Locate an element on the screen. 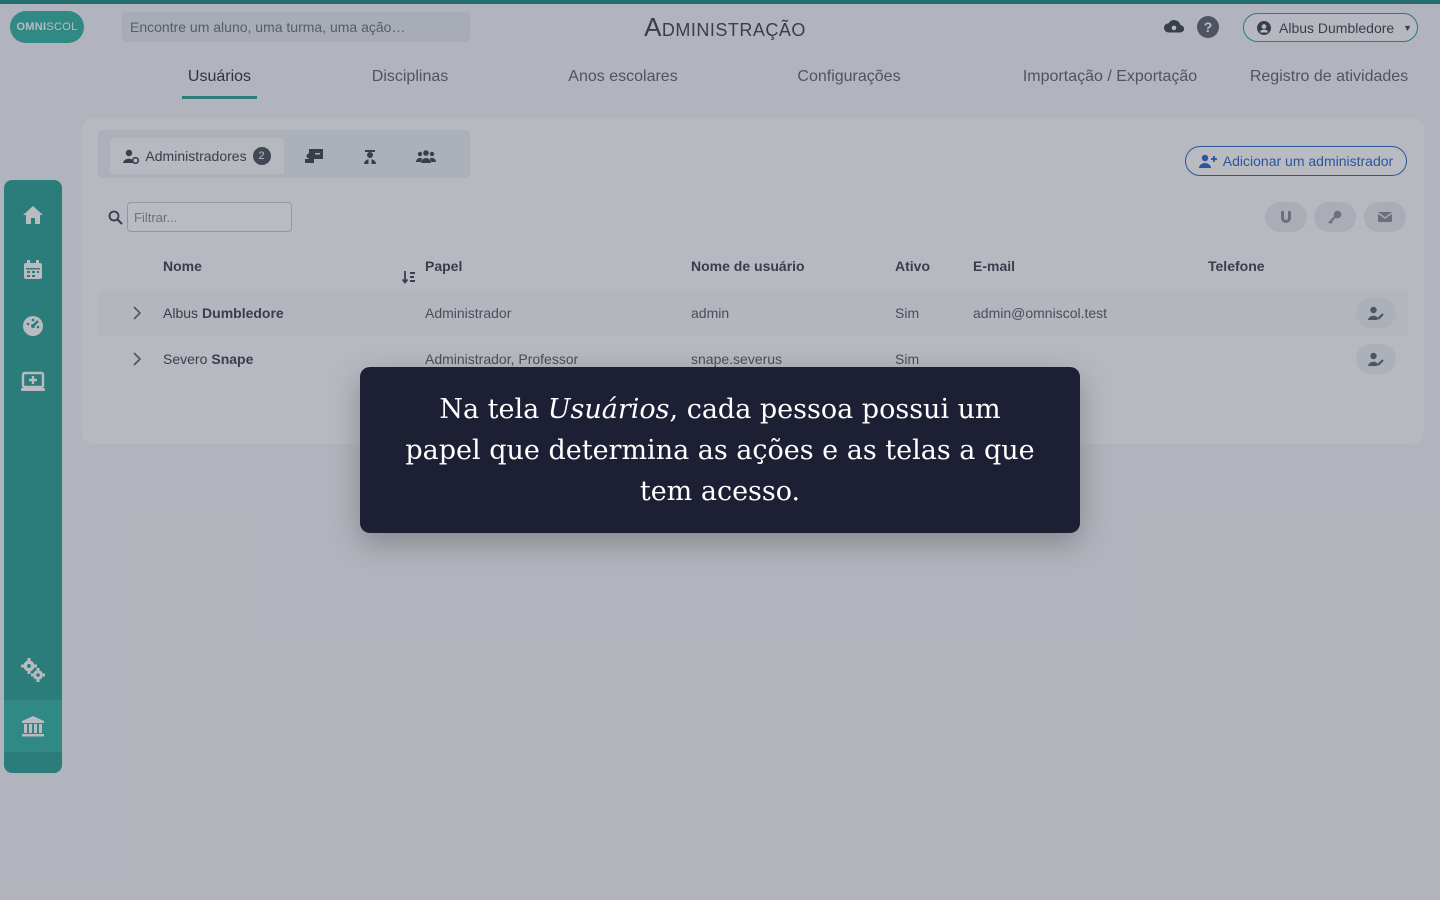 The image size is (1440, 900). tooltip-text-emphasis: Usuários is located at coordinates (608, 409).